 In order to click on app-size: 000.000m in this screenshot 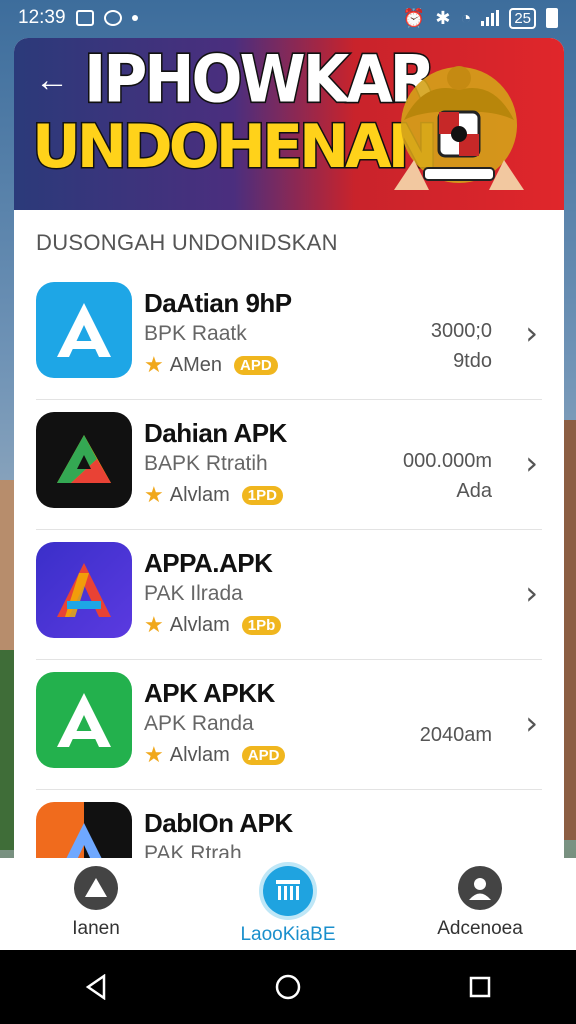, I will do `click(447, 461)`.